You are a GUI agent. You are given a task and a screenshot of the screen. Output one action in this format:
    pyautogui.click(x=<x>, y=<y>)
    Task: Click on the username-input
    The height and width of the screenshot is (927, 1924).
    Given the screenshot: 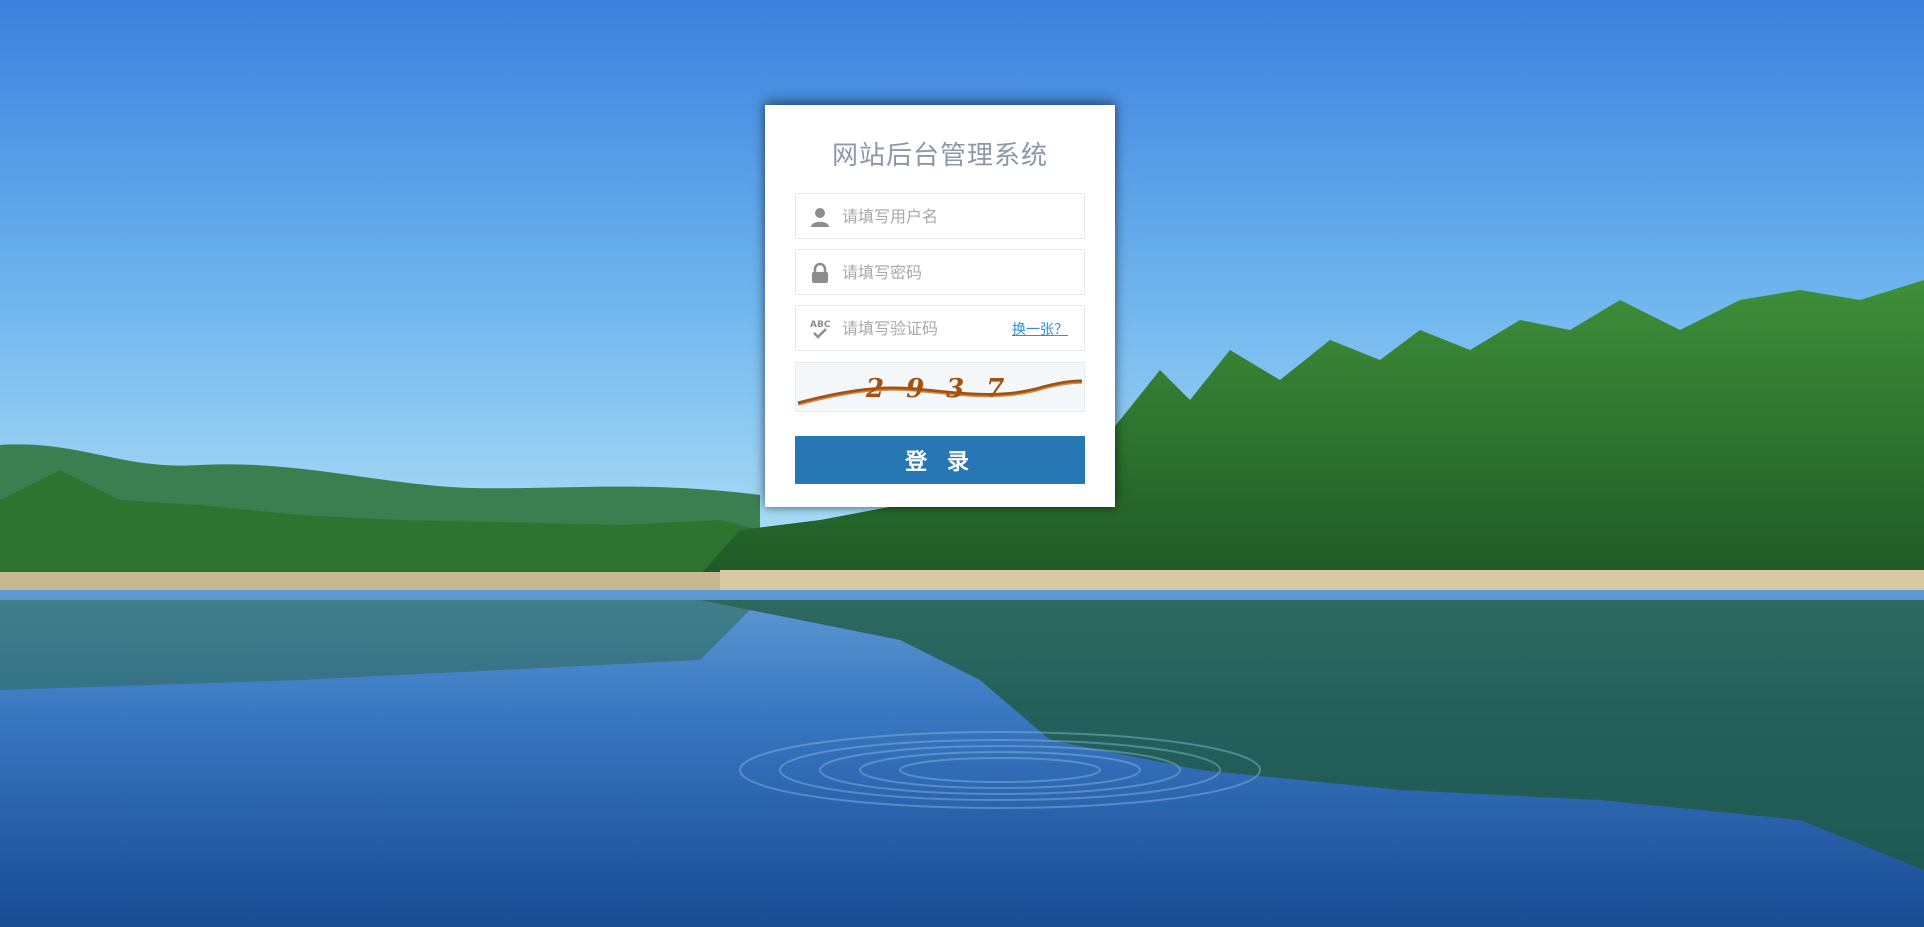 What is the action you would take?
    pyautogui.click(x=942, y=216)
    